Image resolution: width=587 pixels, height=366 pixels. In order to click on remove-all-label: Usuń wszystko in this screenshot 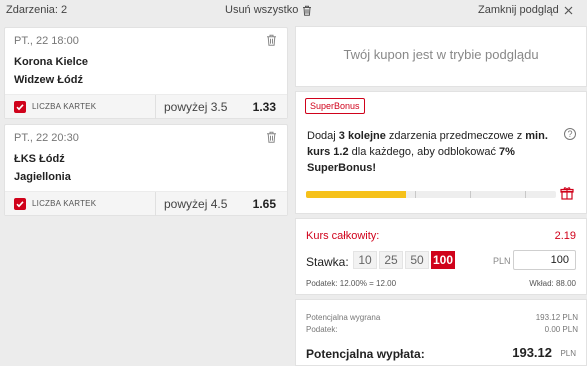, I will do `click(262, 10)`.